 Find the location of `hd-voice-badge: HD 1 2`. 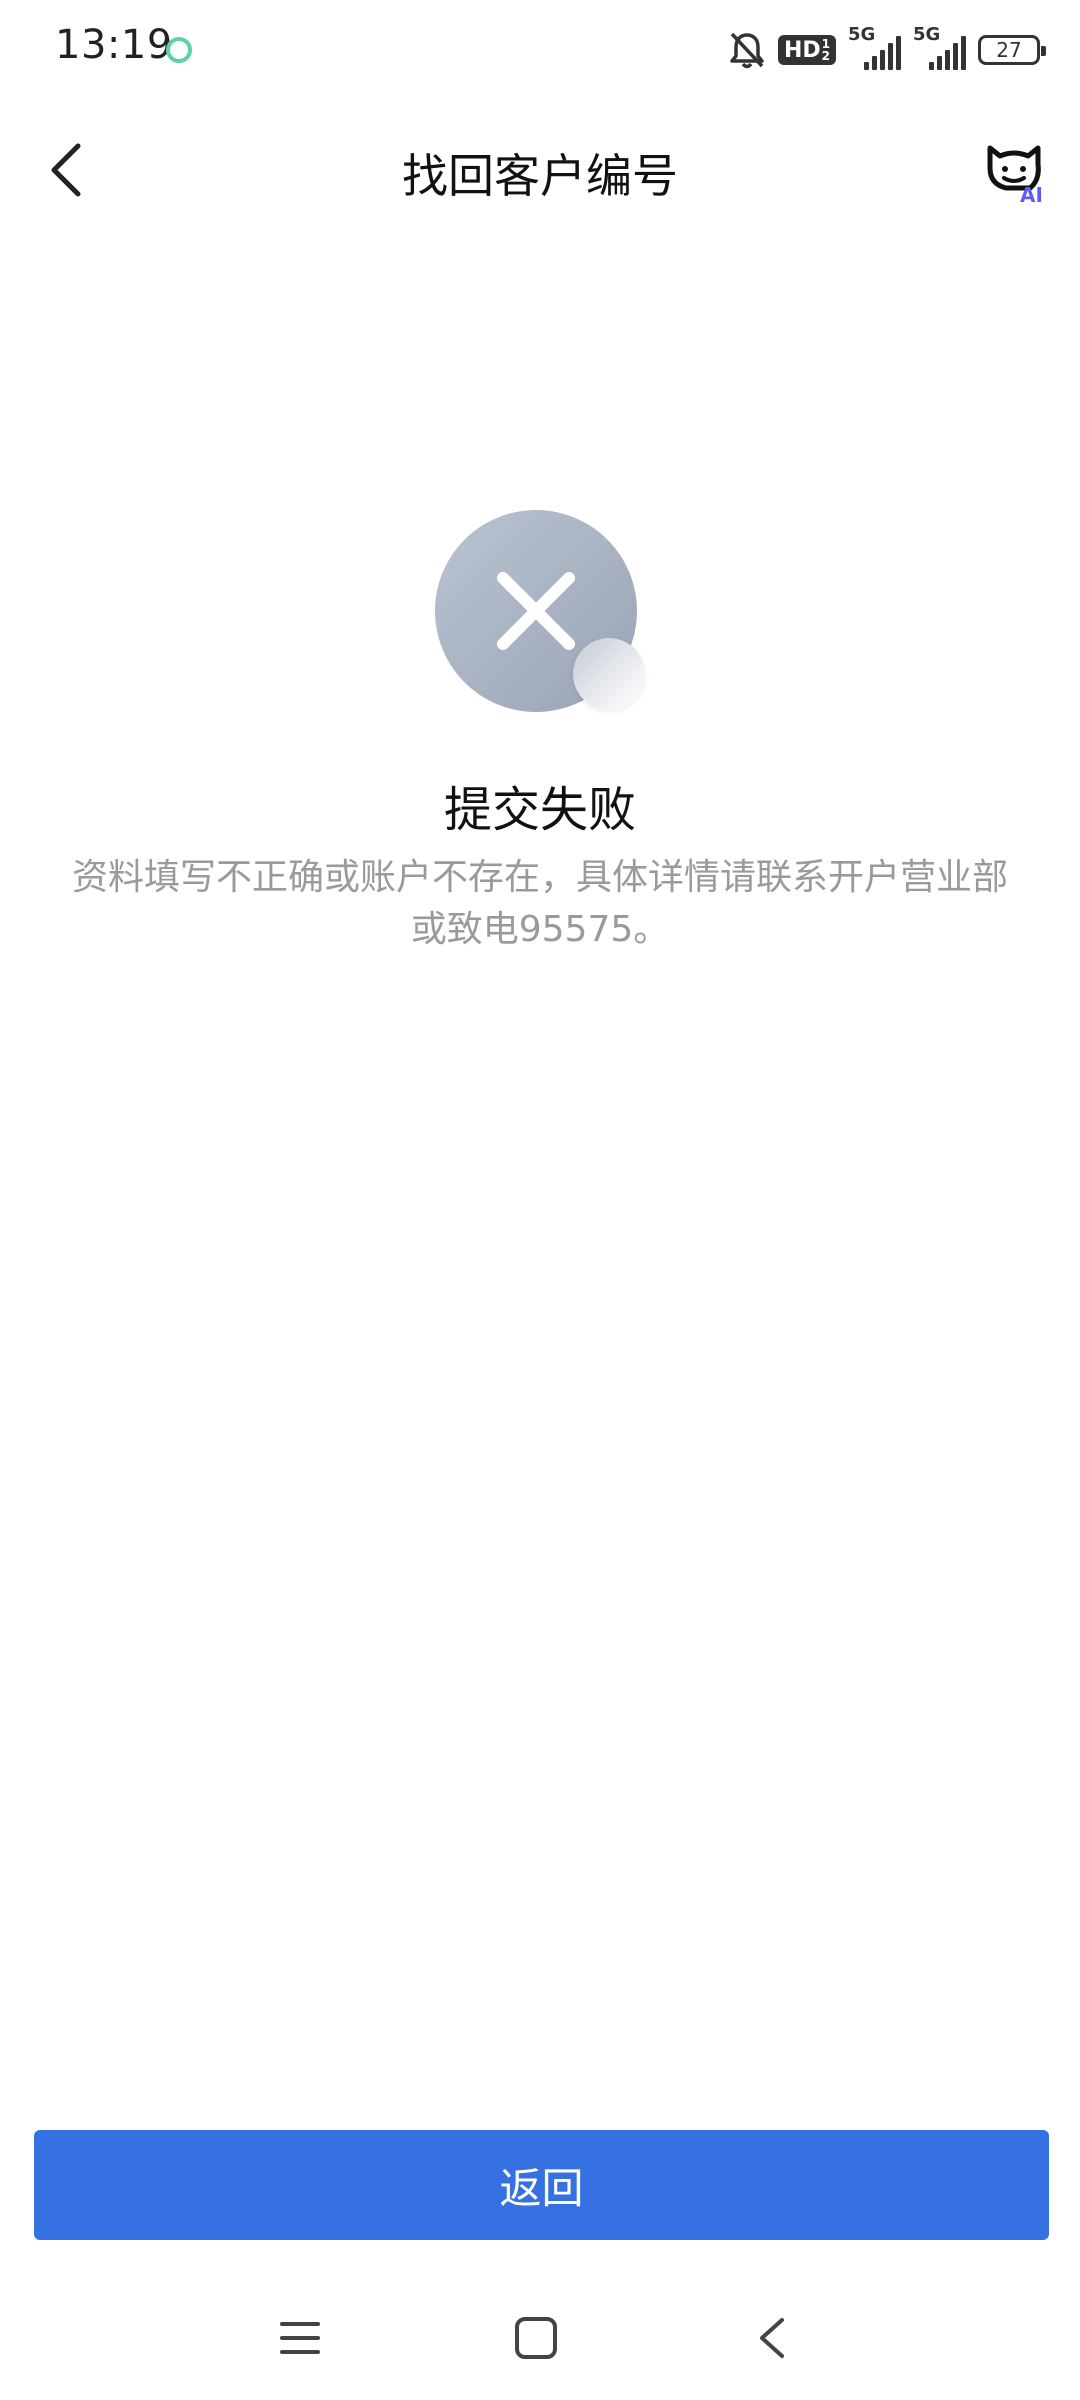

hd-voice-badge: HD 1 2 is located at coordinates (806, 50).